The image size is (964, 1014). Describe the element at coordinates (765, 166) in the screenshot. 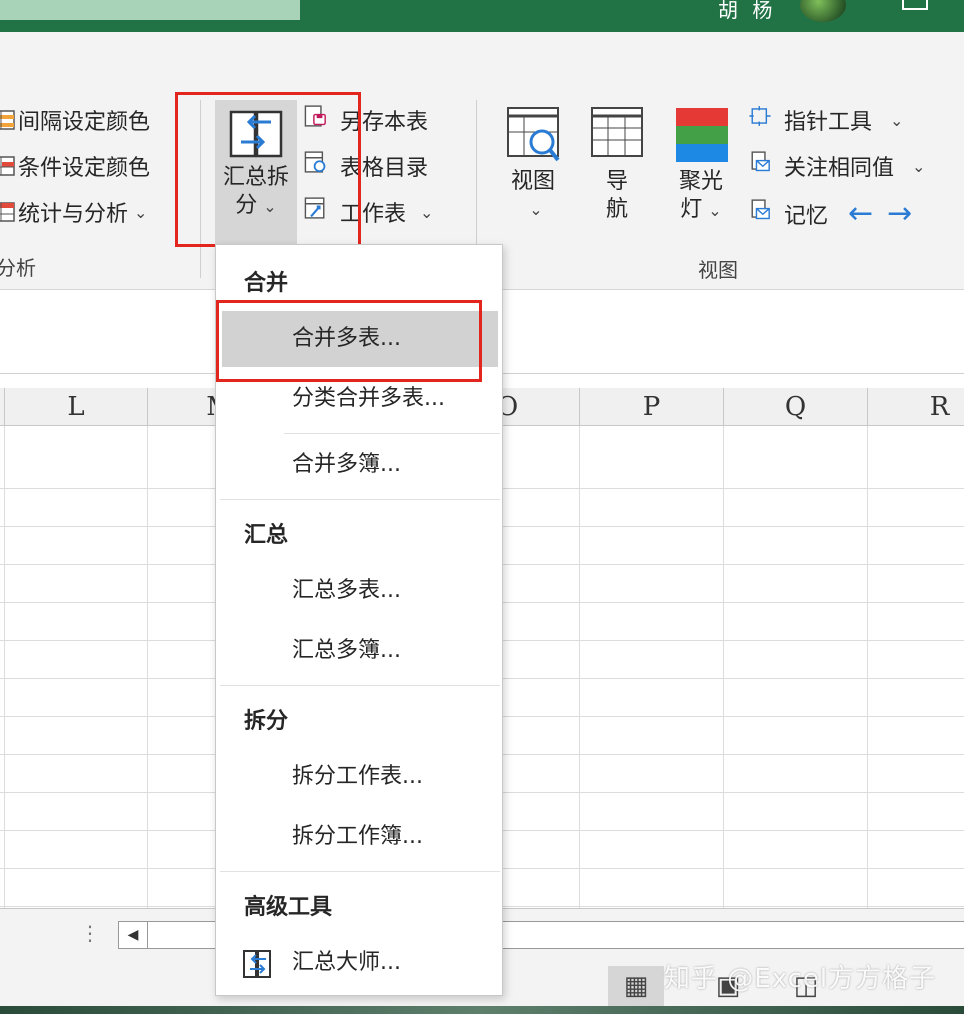

I see `same-value-icon` at that location.